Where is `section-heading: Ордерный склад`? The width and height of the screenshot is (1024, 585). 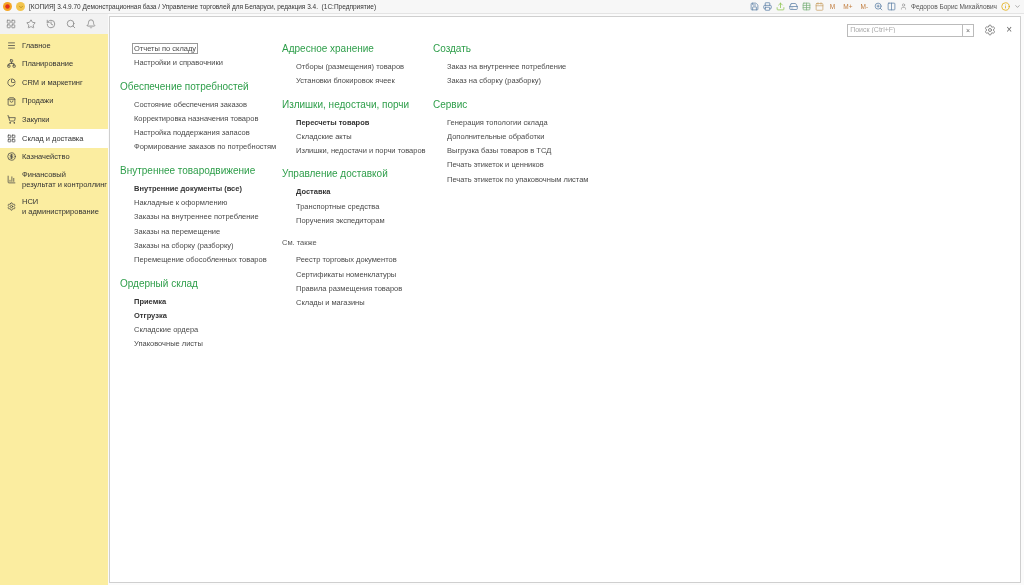
section-heading: Ордерный склад is located at coordinates (159, 283).